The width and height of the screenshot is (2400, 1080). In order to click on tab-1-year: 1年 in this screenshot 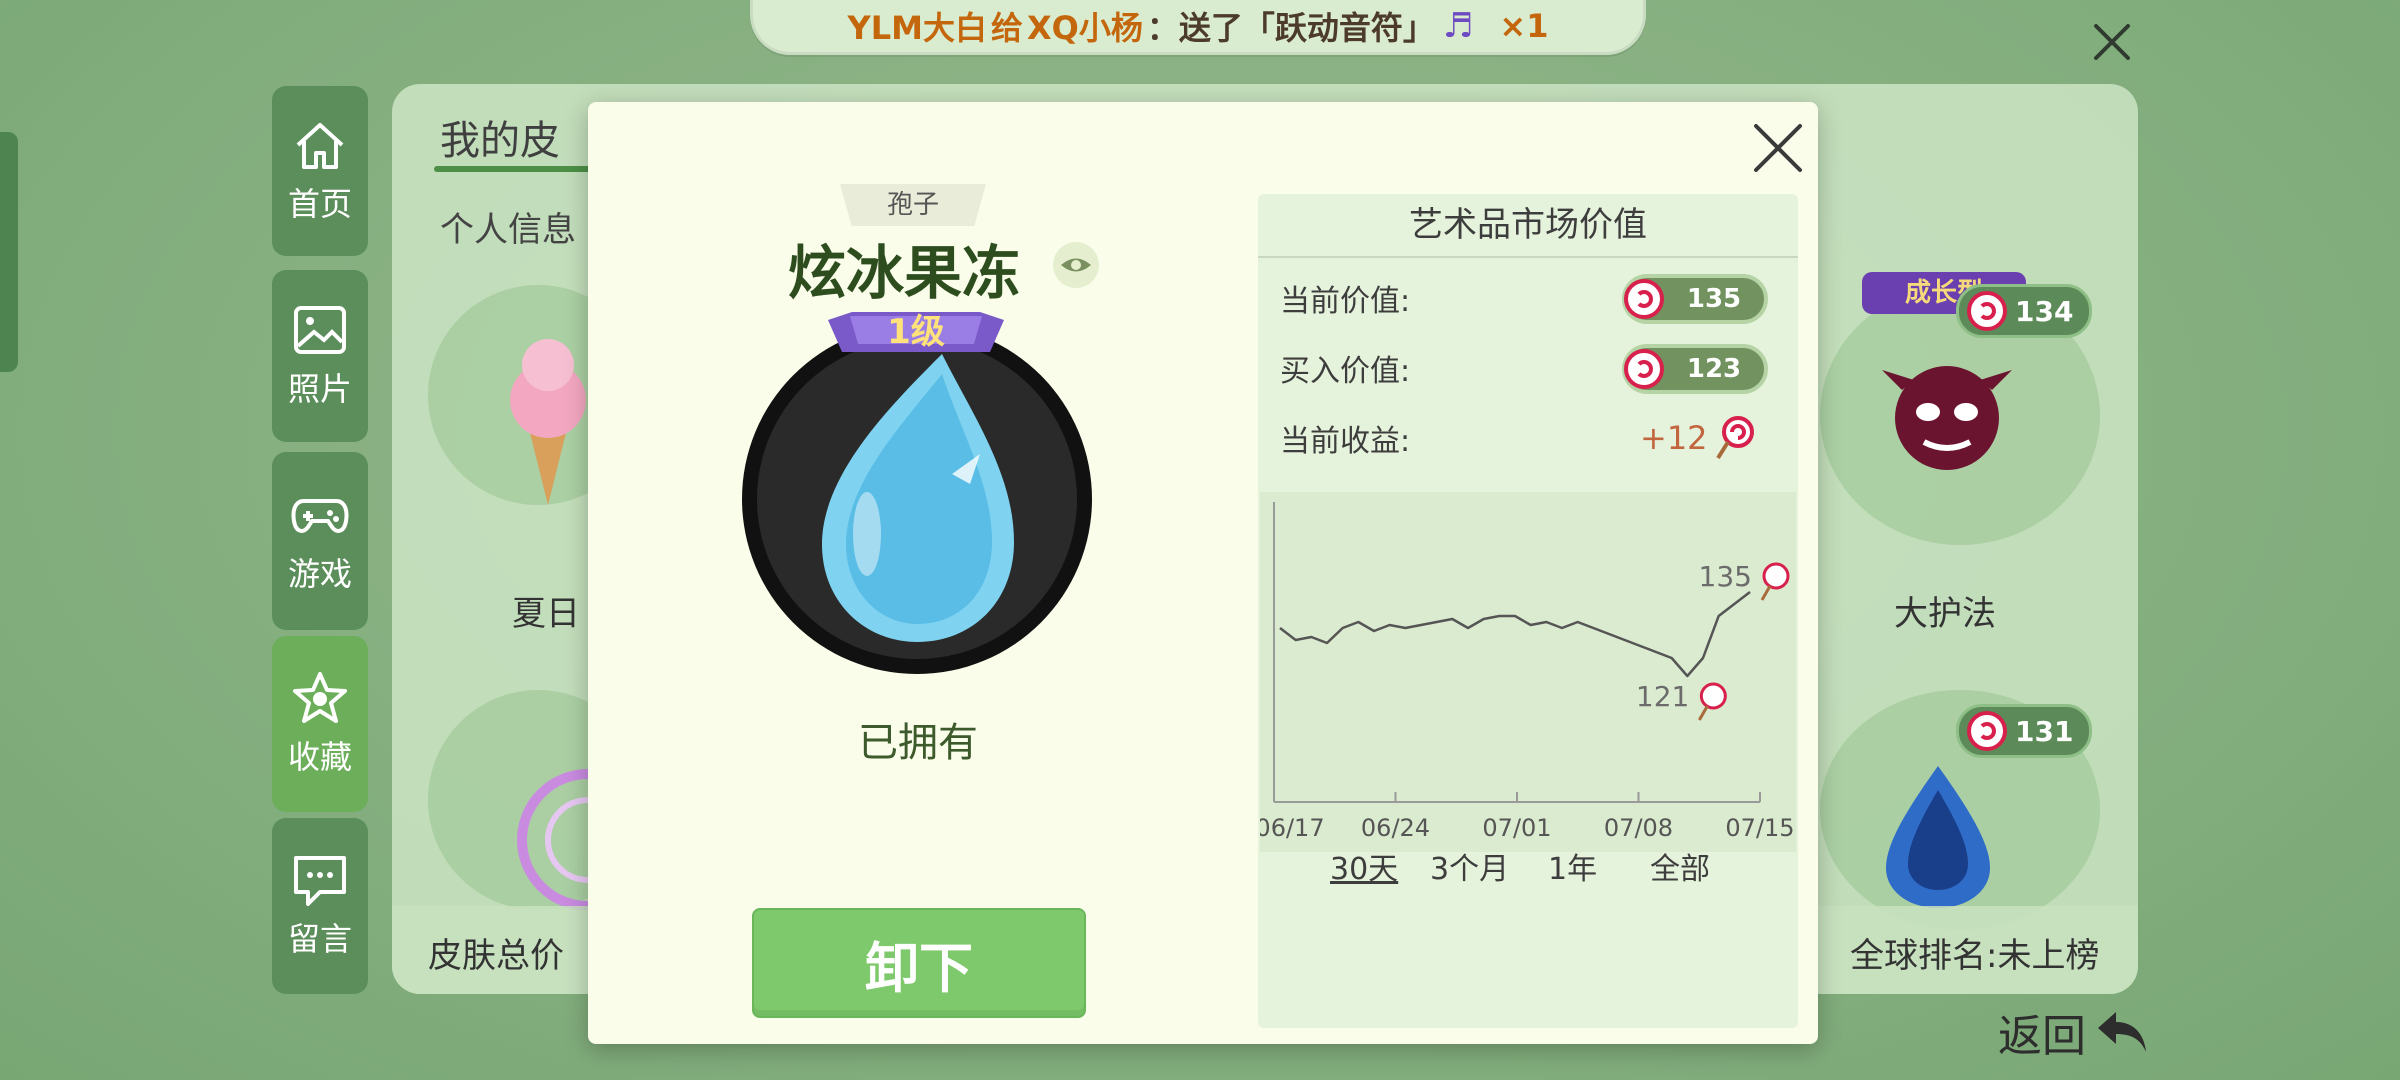, I will do `click(1572, 866)`.